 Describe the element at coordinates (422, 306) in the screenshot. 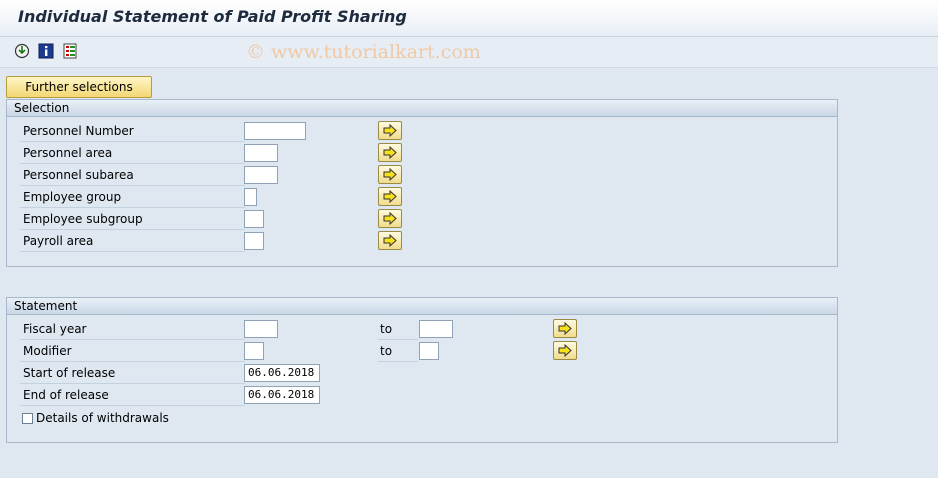

I see `statement-group-title: Statement` at that location.